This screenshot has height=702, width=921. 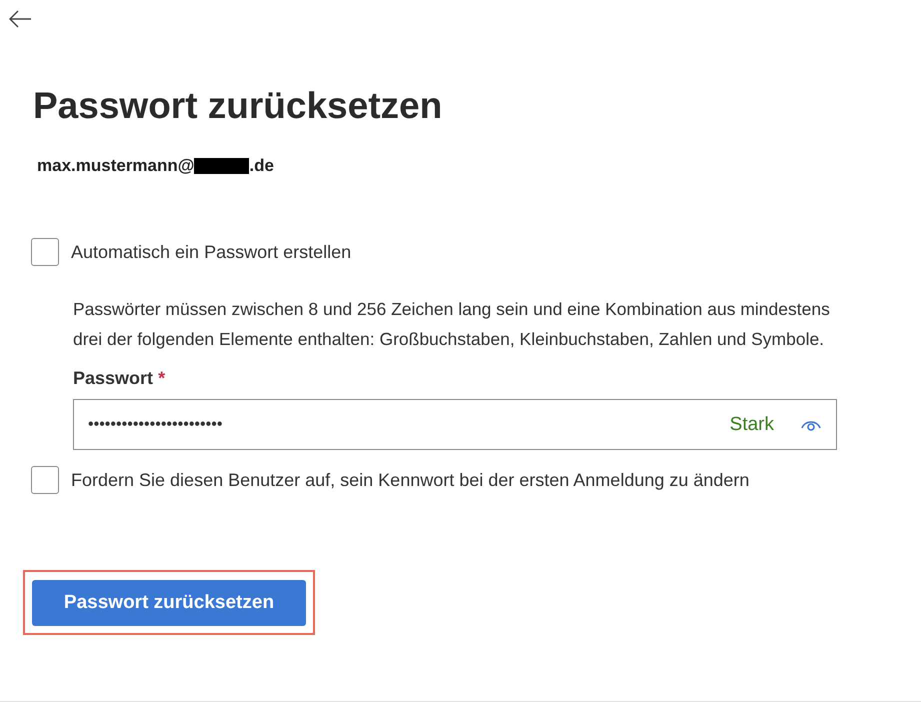 I want to click on password-label: Passwort *, so click(x=119, y=378).